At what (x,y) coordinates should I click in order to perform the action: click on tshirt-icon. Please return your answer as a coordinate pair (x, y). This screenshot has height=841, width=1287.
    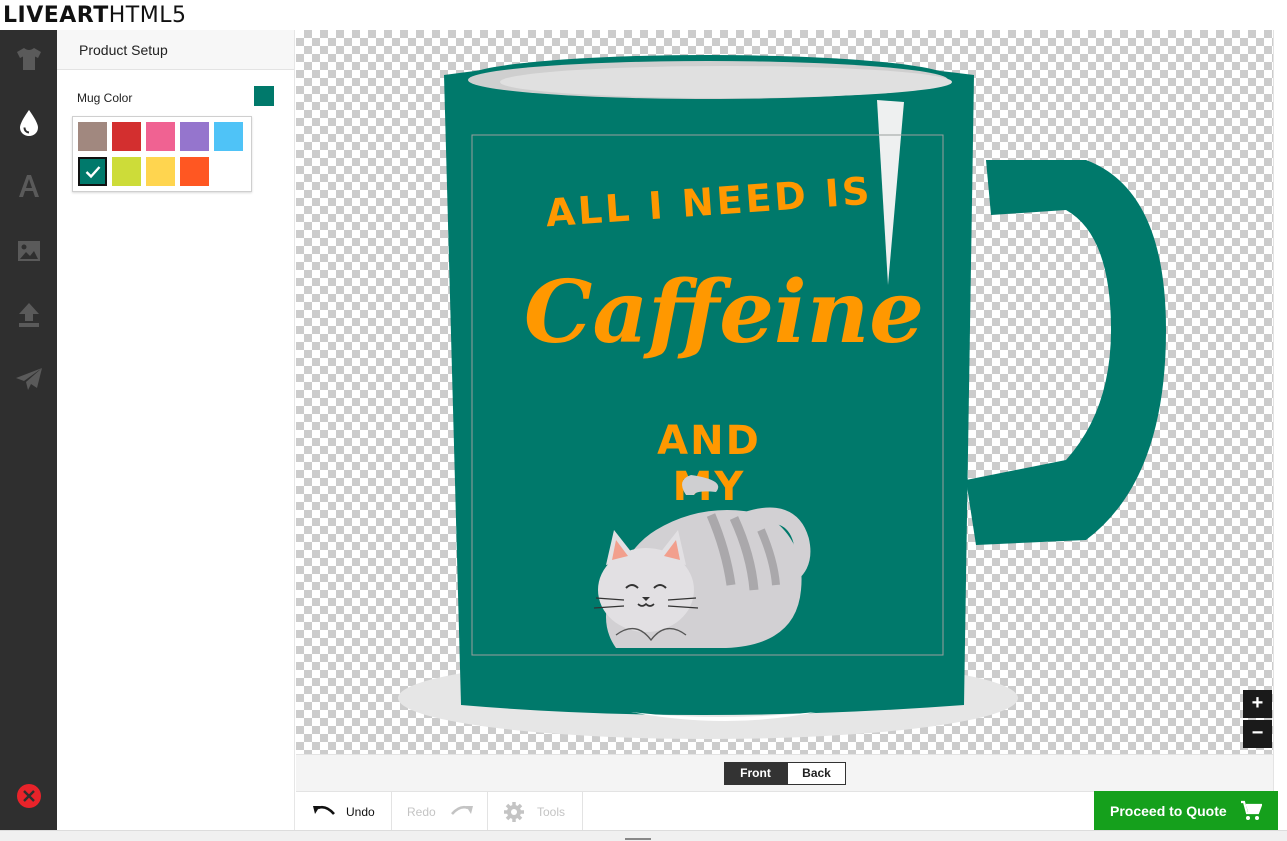
    Looking at the image, I should click on (28, 59).